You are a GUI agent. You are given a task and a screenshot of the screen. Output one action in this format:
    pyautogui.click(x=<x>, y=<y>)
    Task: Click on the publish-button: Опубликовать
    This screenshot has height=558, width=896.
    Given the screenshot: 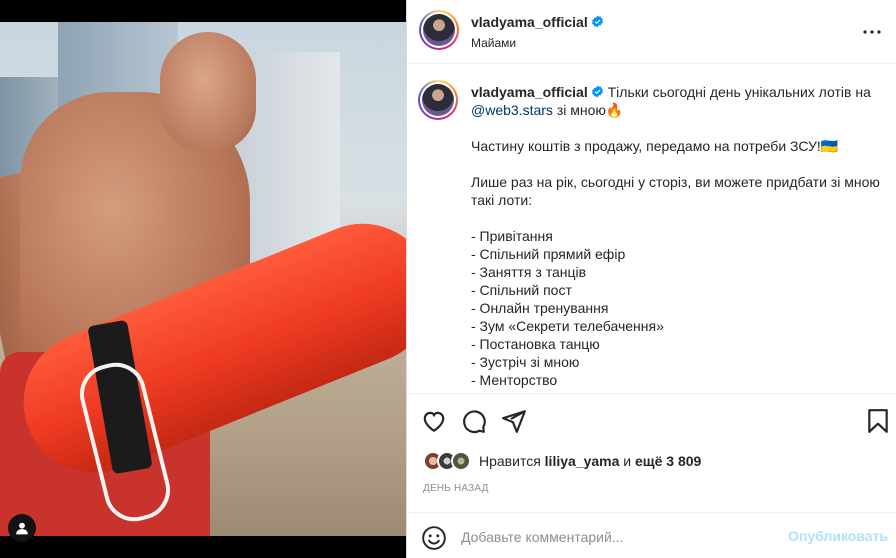 What is the action you would take?
    pyautogui.click(x=838, y=536)
    